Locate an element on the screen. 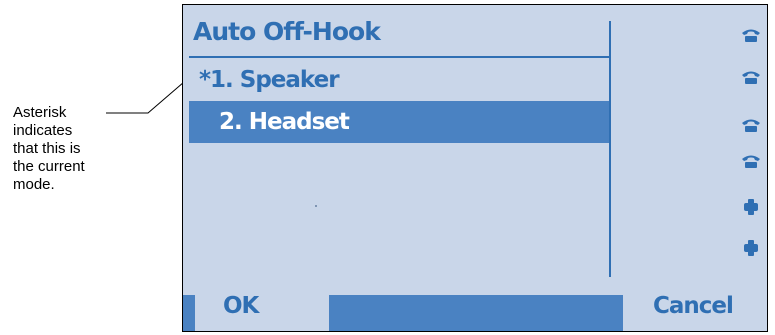 Image resolution: width=775 pixels, height=335 pixels. menu-item-speaker: *1. Speaker is located at coordinates (399, 80).